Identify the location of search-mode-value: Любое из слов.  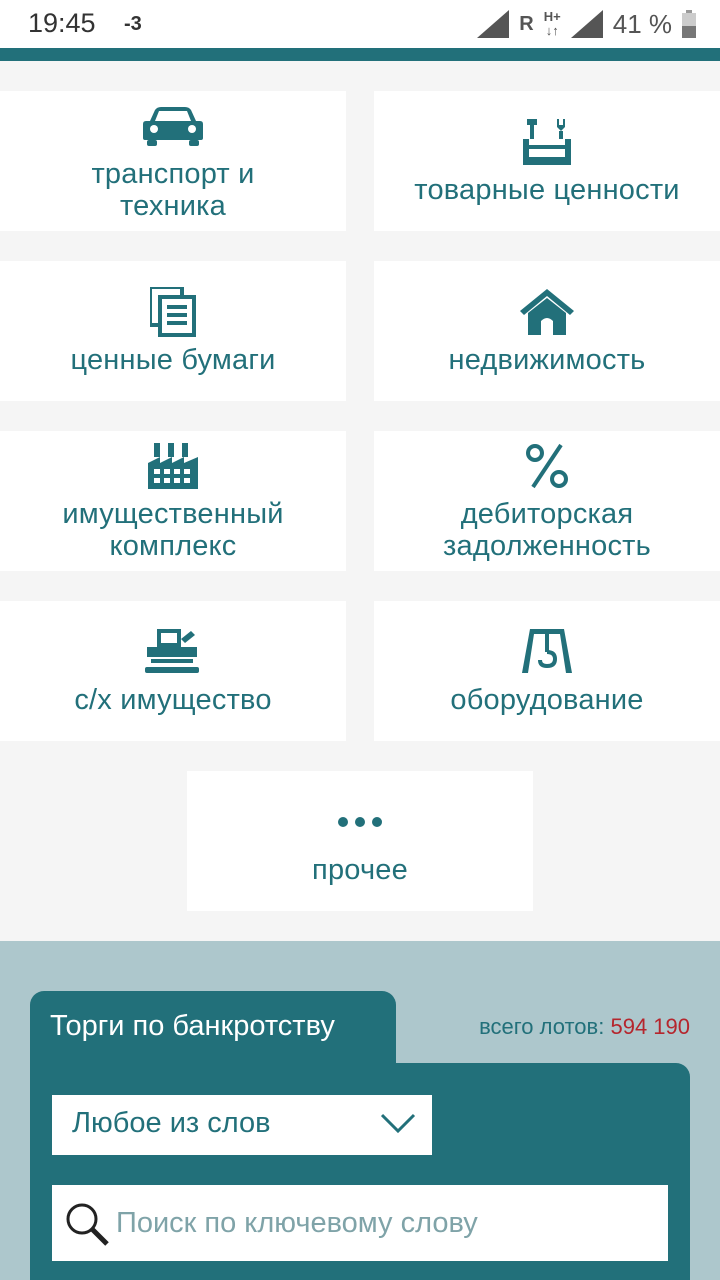
(171, 1123).